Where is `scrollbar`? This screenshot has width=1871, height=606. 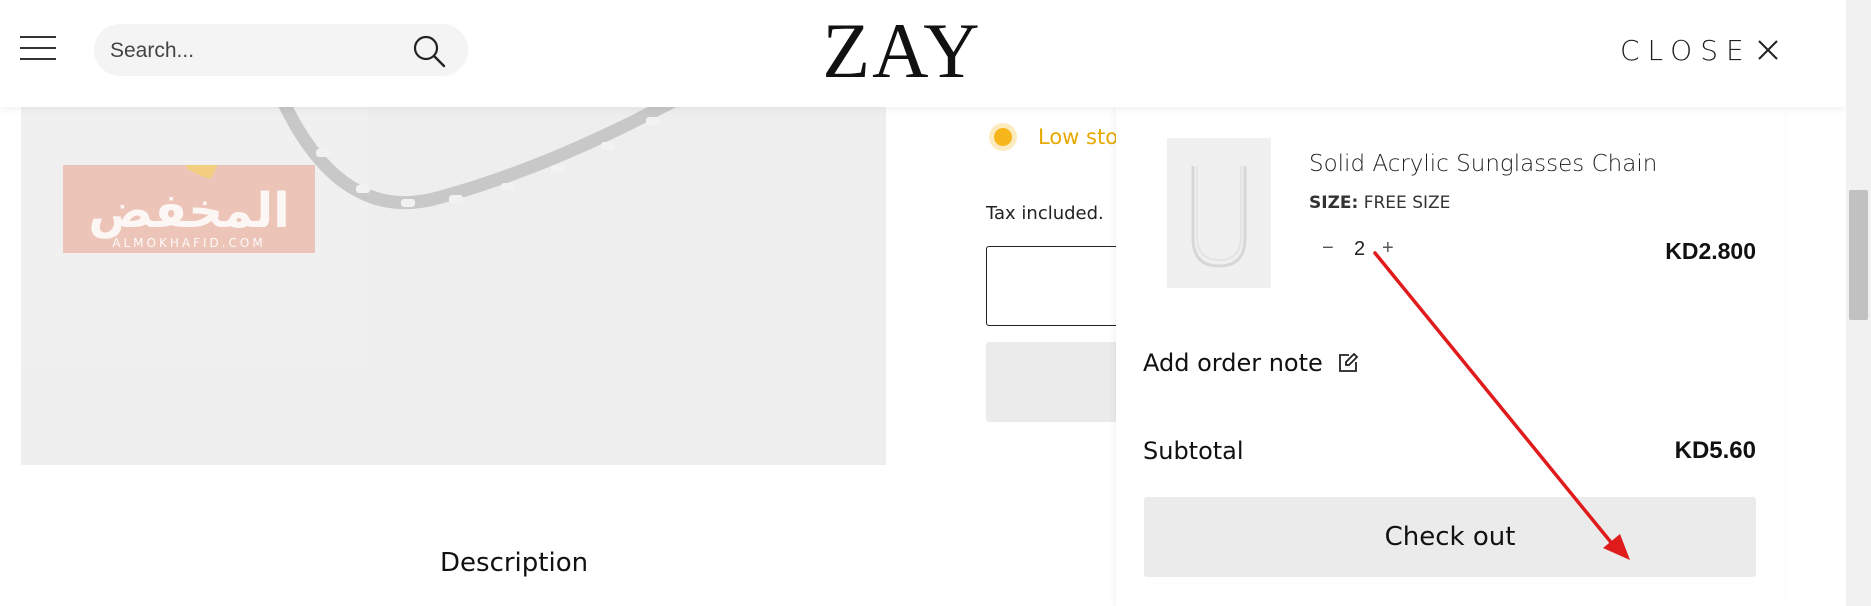 scrollbar is located at coordinates (1858, 303).